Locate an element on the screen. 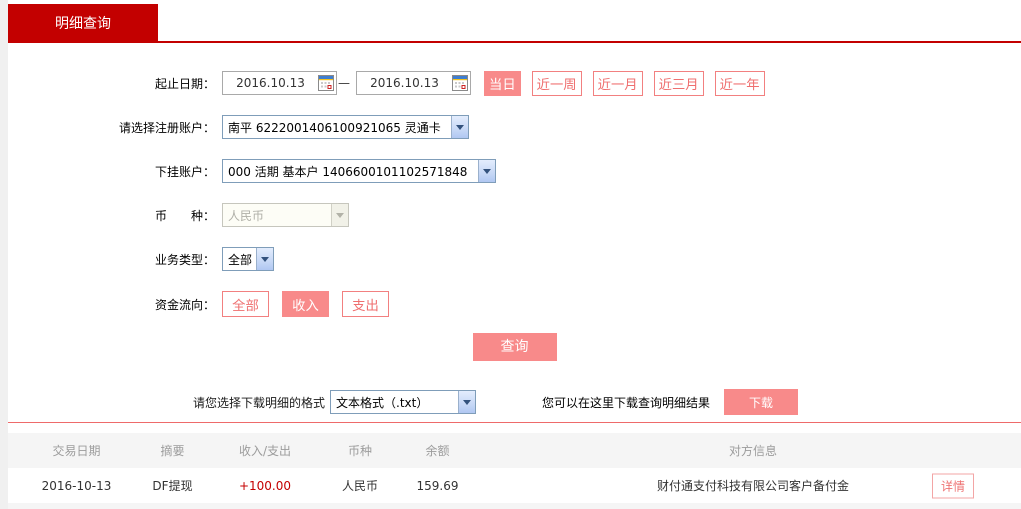 The width and height of the screenshot is (1021, 509). quick-range-year-button: 近一年 is located at coordinates (739, 83).